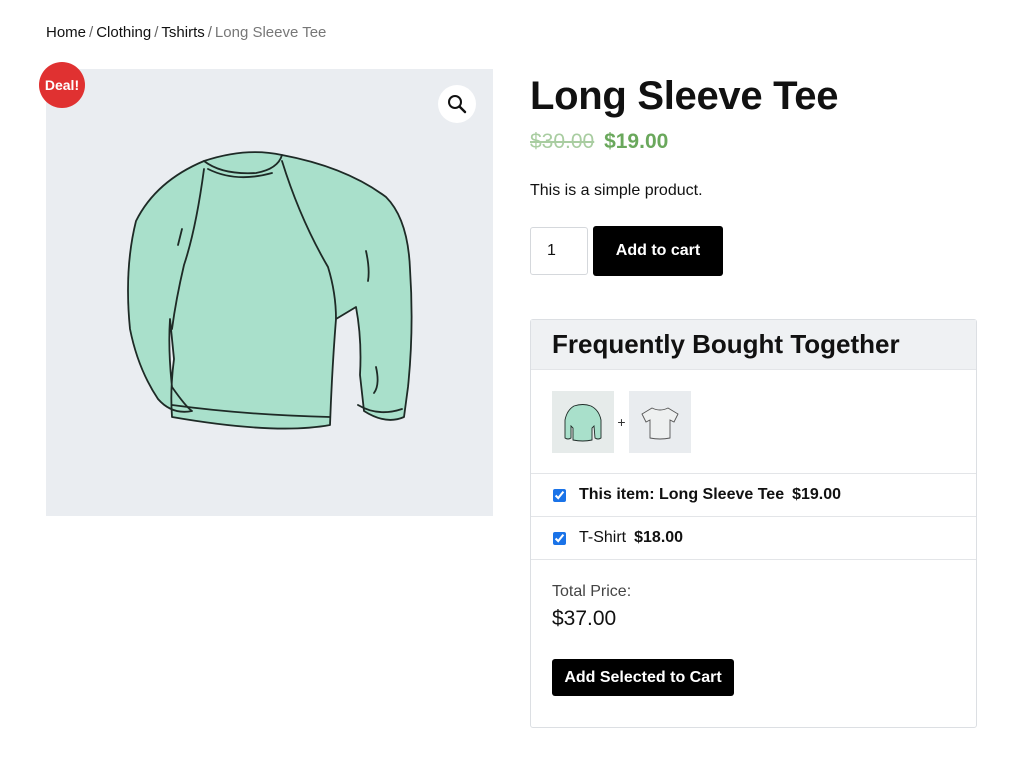 This screenshot has height=770, width=1024. I want to click on fbt-header: Frequently Bought Together, so click(753, 345).